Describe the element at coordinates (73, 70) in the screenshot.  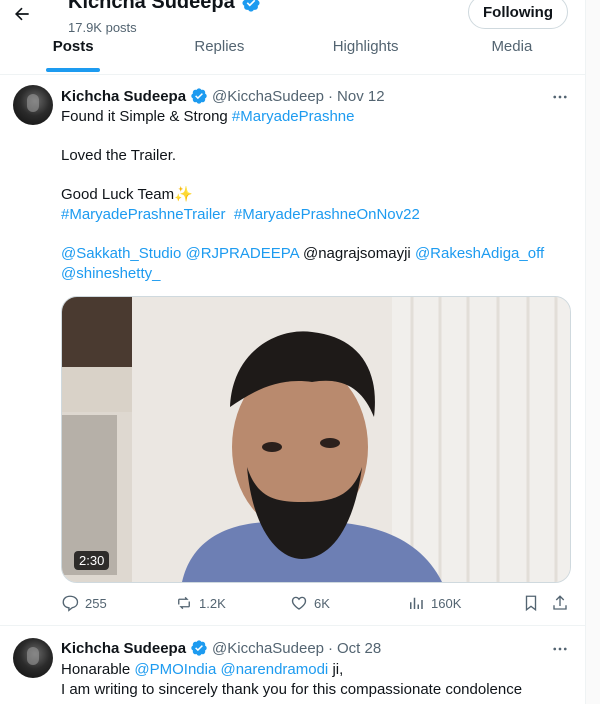
I see `active-tab-indicator` at that location.